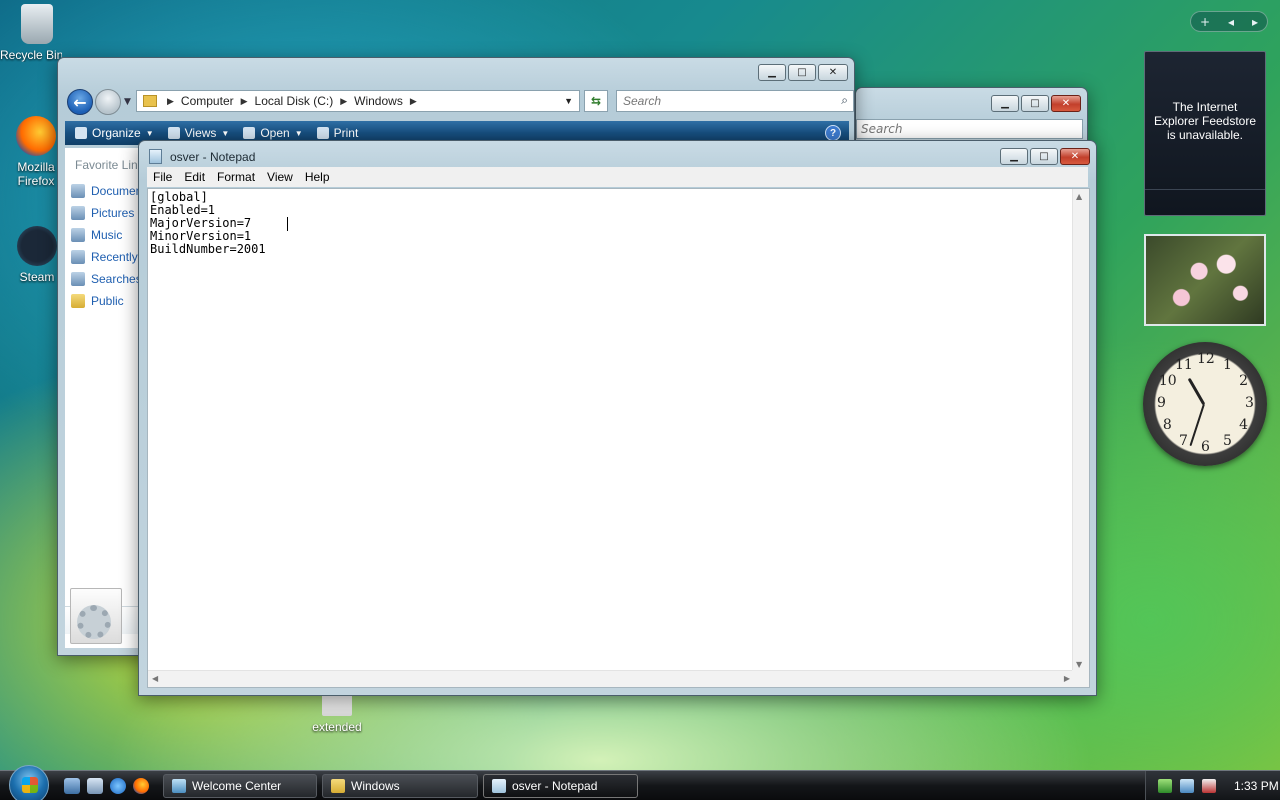 This screenshot has width=1280, height=800. Describe the element at coordinates (1165, 786) in the screenshot. I see `security-icon` at that location.